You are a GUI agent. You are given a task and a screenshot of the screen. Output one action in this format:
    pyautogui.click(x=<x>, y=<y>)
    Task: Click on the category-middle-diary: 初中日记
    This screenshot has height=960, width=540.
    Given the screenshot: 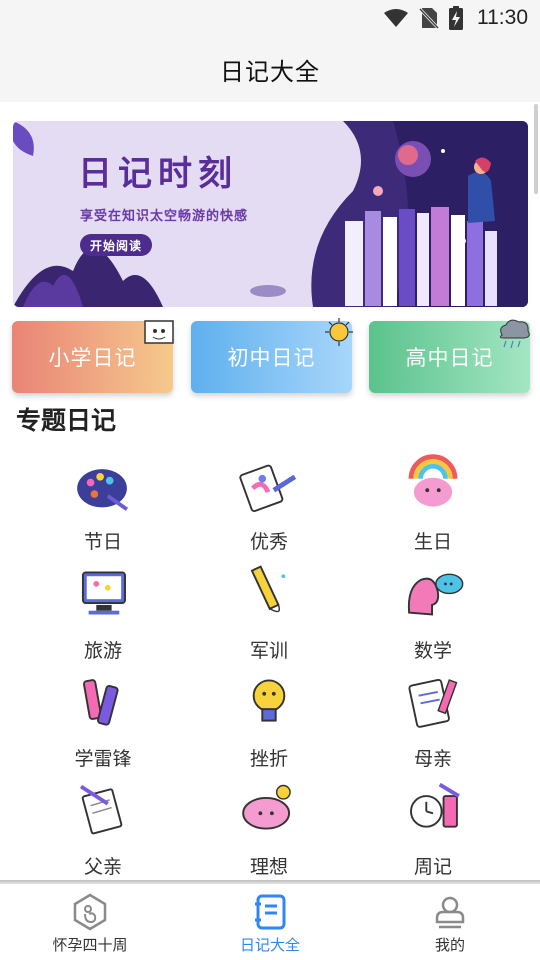 What is the action you would take?
    pyautogui.click(x=272, y=355)
    